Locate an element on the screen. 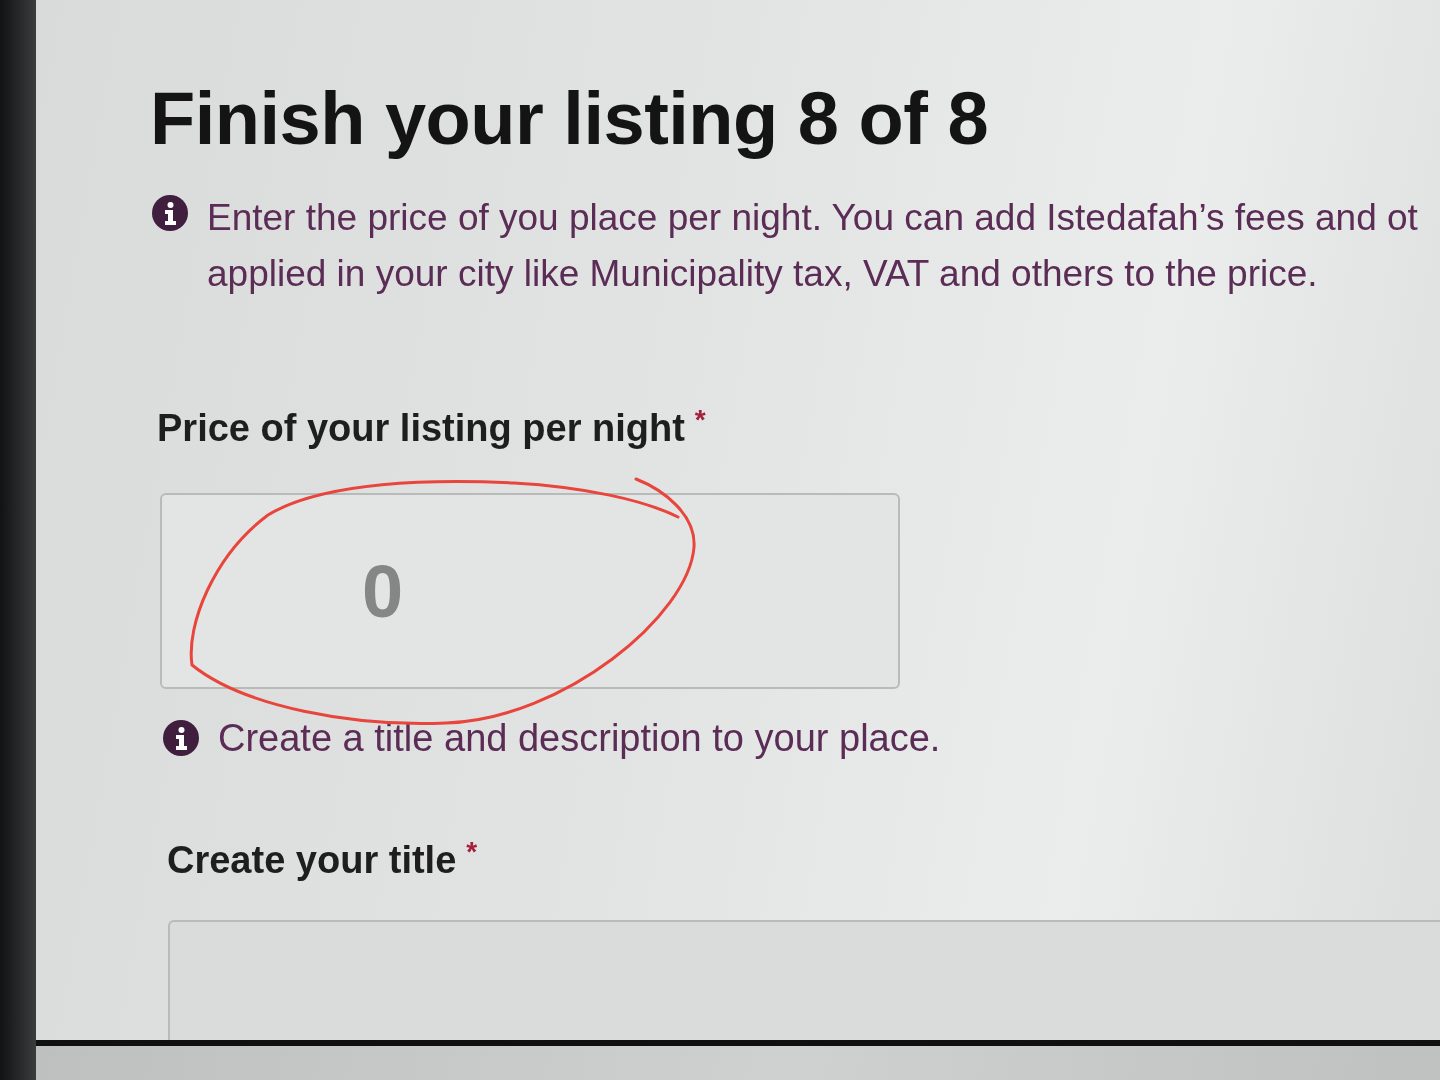 This screenshot has width=1440, height=1080. price-input: 0 is located at coordinates (530, 591).